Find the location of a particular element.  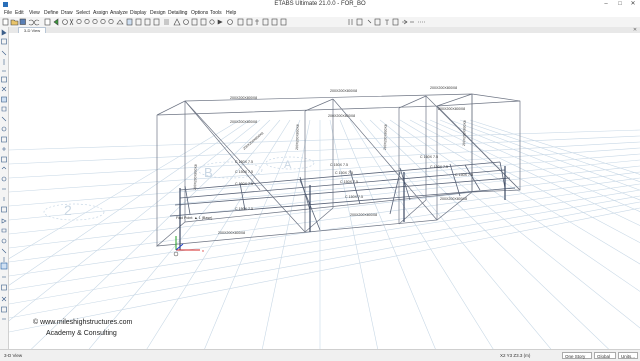

save-icon is located at coordinates (22, 21).